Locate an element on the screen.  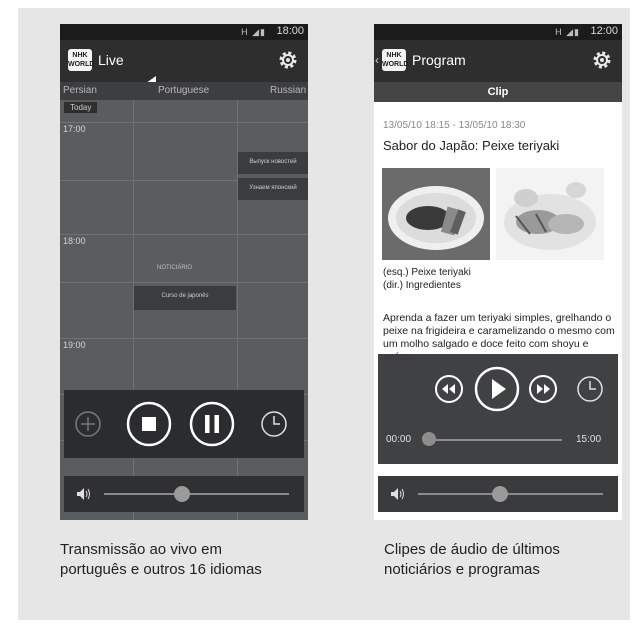
hour-label: 17:00 is located at coordinates (74, 129).